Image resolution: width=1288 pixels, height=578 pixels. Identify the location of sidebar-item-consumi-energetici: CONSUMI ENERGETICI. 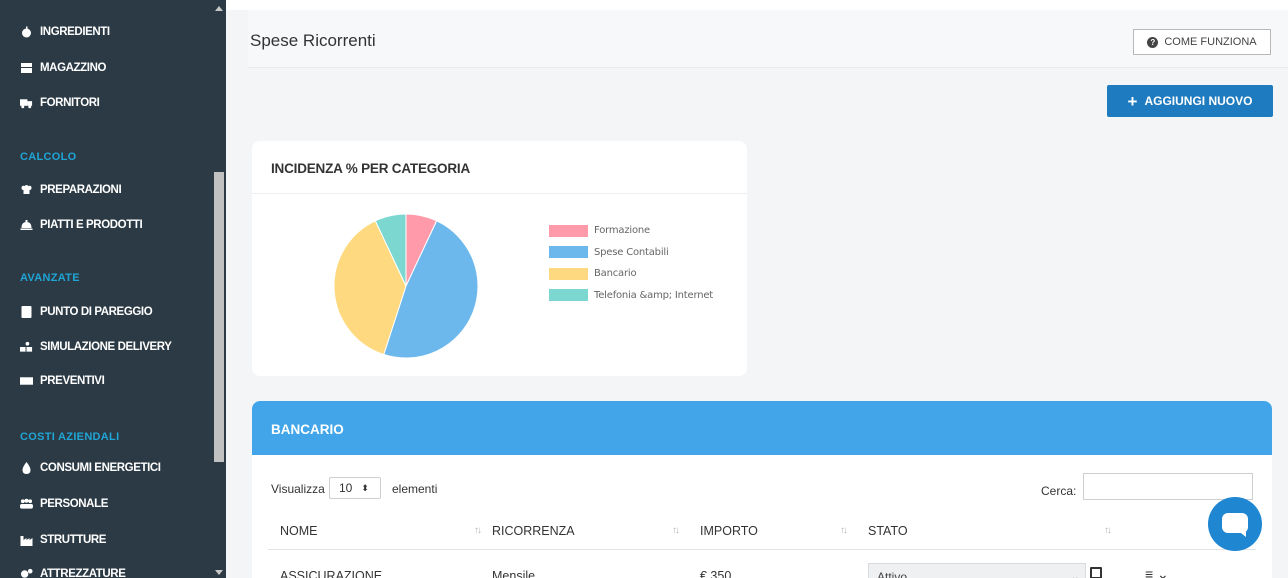
(90, 468).